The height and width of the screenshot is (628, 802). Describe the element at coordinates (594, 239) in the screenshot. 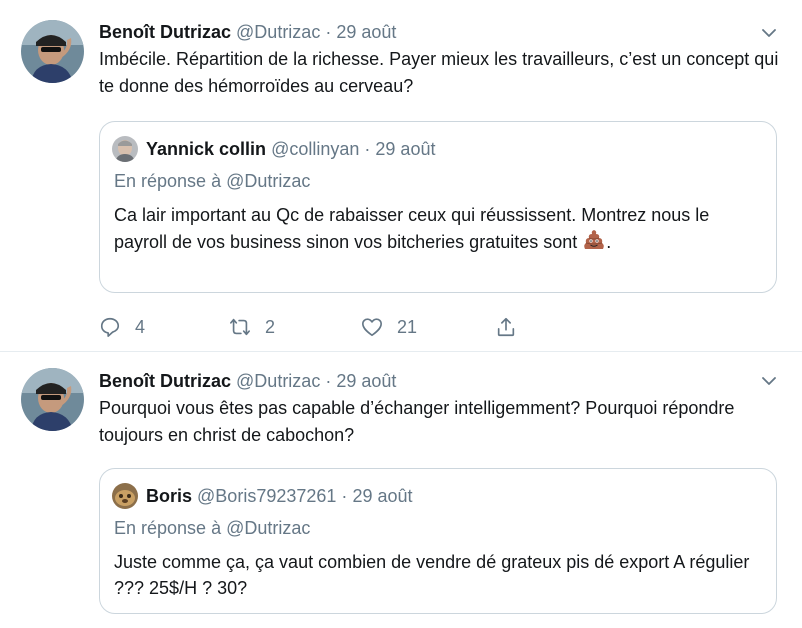

I see `poop-emoji` at that location.